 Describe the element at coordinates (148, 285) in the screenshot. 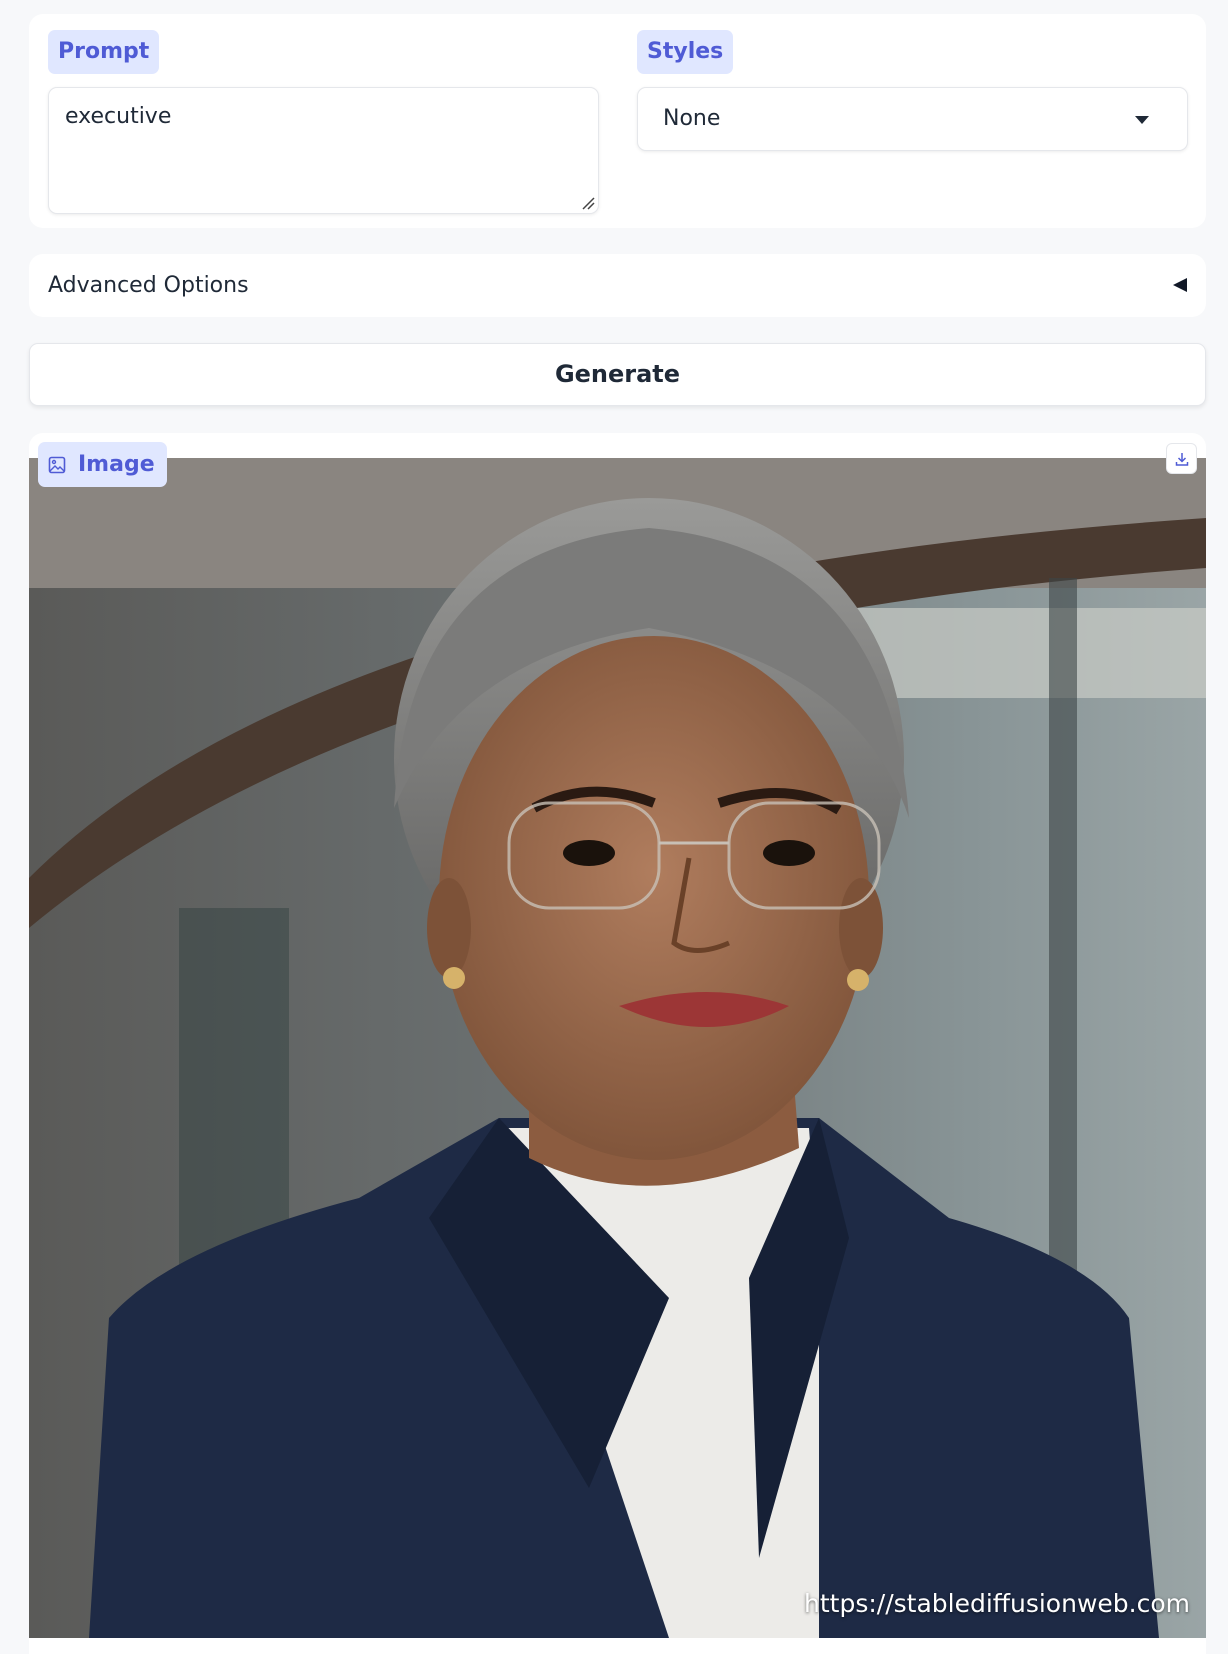

I see `advanced-options-label: Advanced Options` at that location.